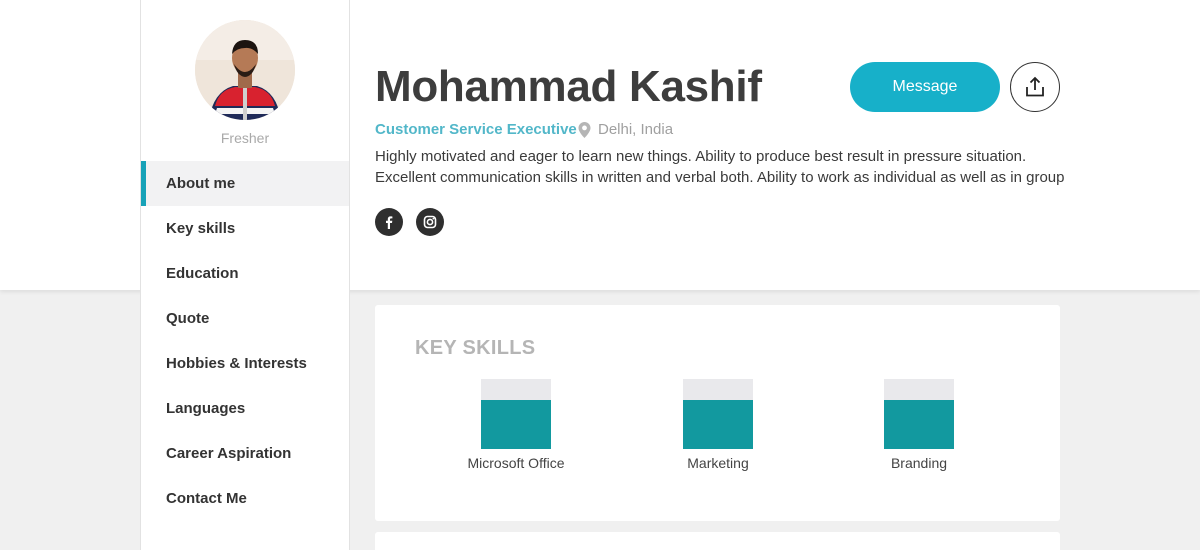  Describe the element at coordinates (516, 463) in the screenshot. I see `skill-name: Microsoft Office` at that location.